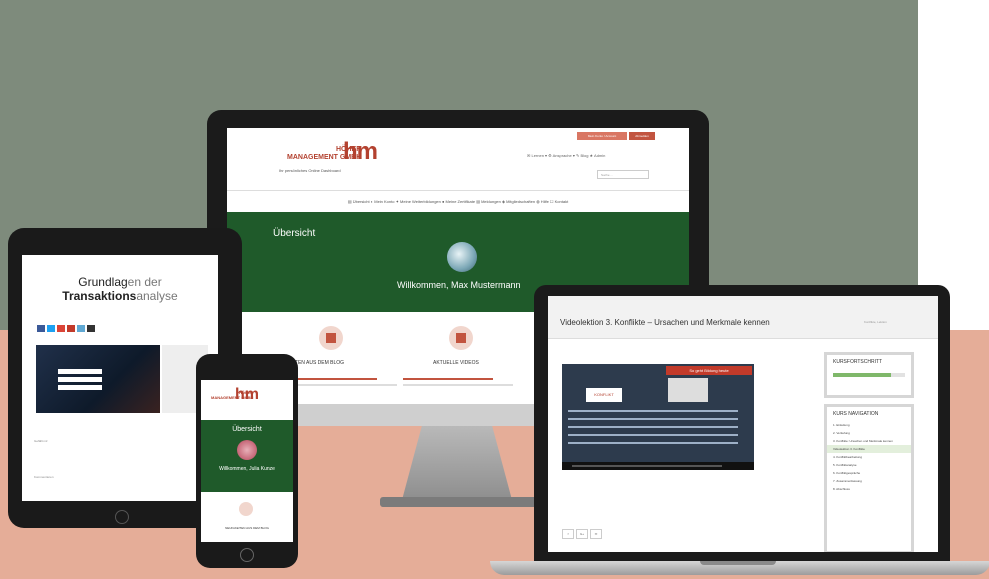 This screenshot has height=579, width=989. Describe the element at coordinates (869, 481) in the screenshot. I see `course-nav-item: 7. Zusammenfassung` at that location.